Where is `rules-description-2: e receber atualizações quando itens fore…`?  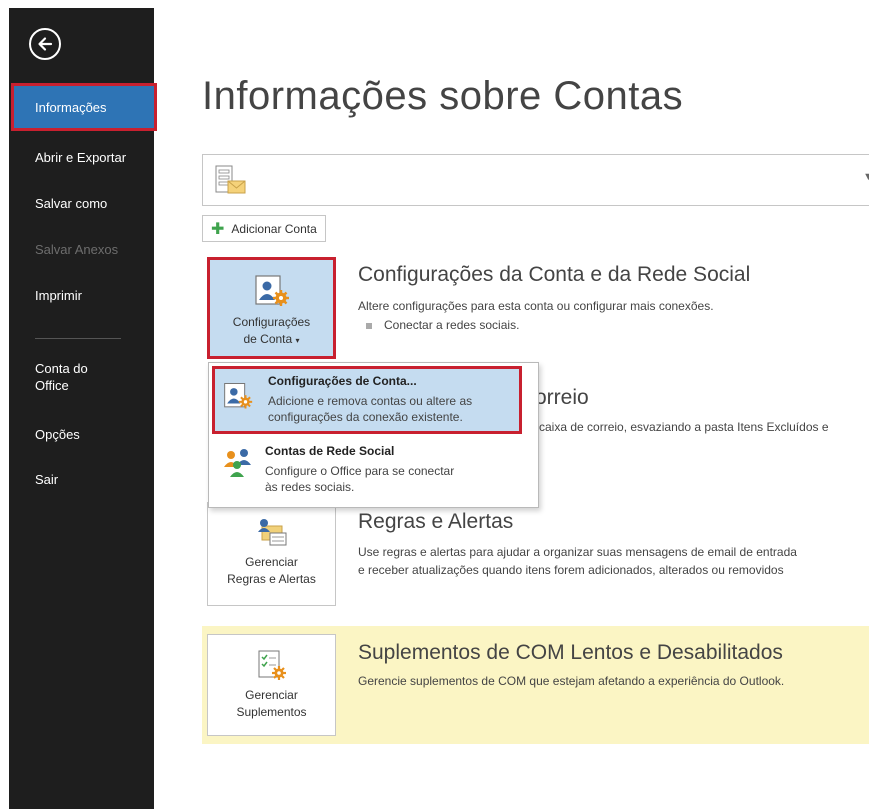
rules-description-2: e receber atualizações quando itens fore… is located at coordinates (571, 570).